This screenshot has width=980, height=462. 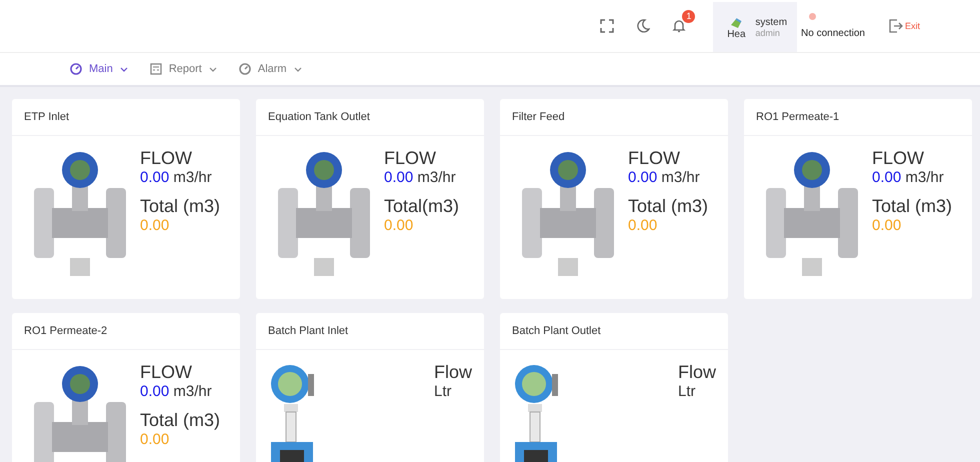 What do you see at coordinates (126, 117) in the screenshot?
I see `card-title: ETP Inlet` at bounding box center [126, 117].